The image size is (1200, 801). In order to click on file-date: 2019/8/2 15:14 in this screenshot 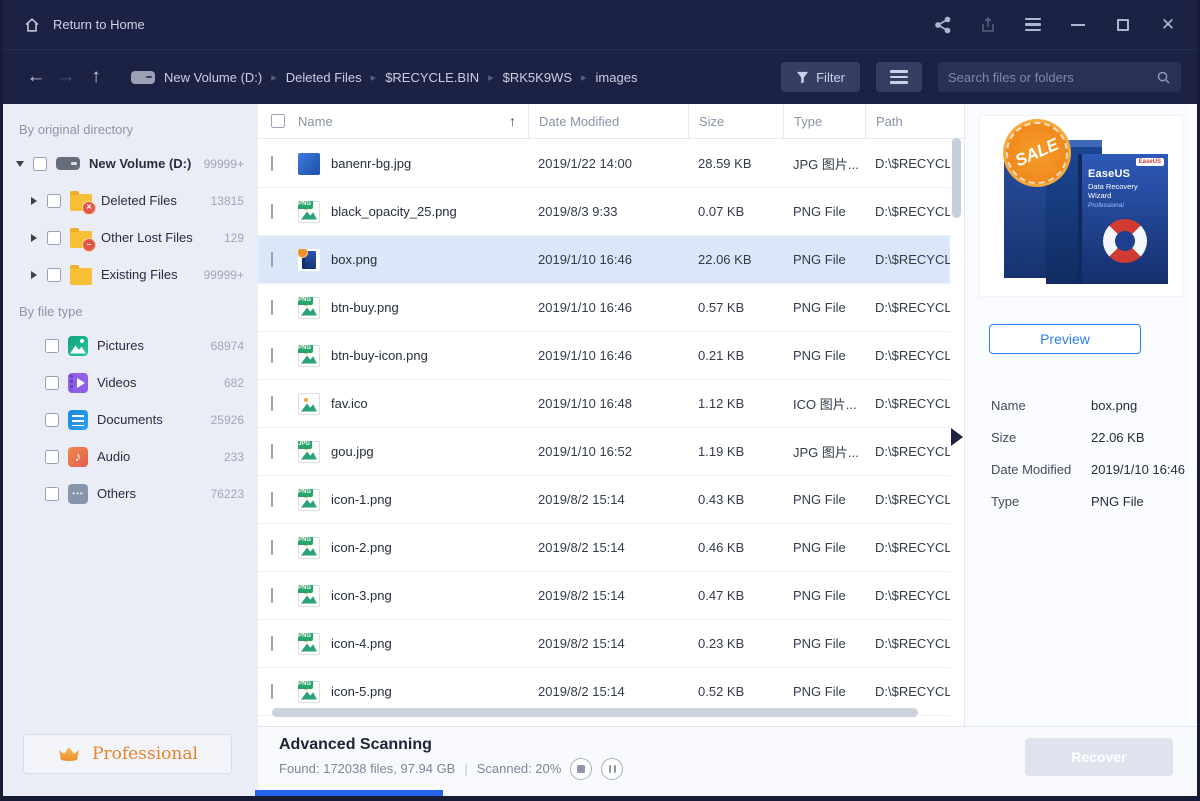, I will do `click(581, 595)`.